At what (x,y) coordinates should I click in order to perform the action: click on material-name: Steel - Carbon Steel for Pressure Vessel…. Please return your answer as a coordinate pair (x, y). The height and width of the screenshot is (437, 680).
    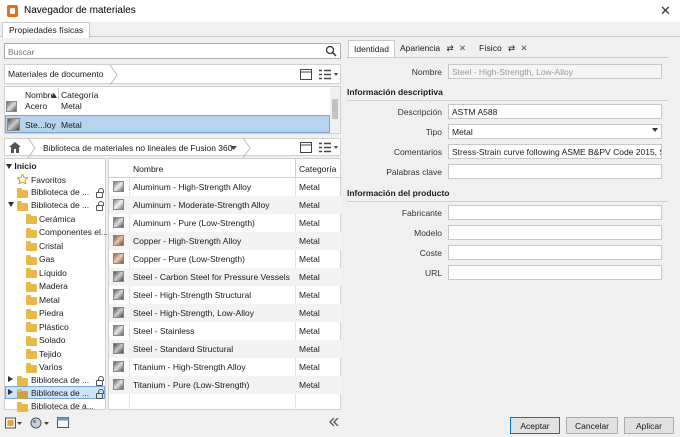
    Looking at the image, I should click on (211, 277).